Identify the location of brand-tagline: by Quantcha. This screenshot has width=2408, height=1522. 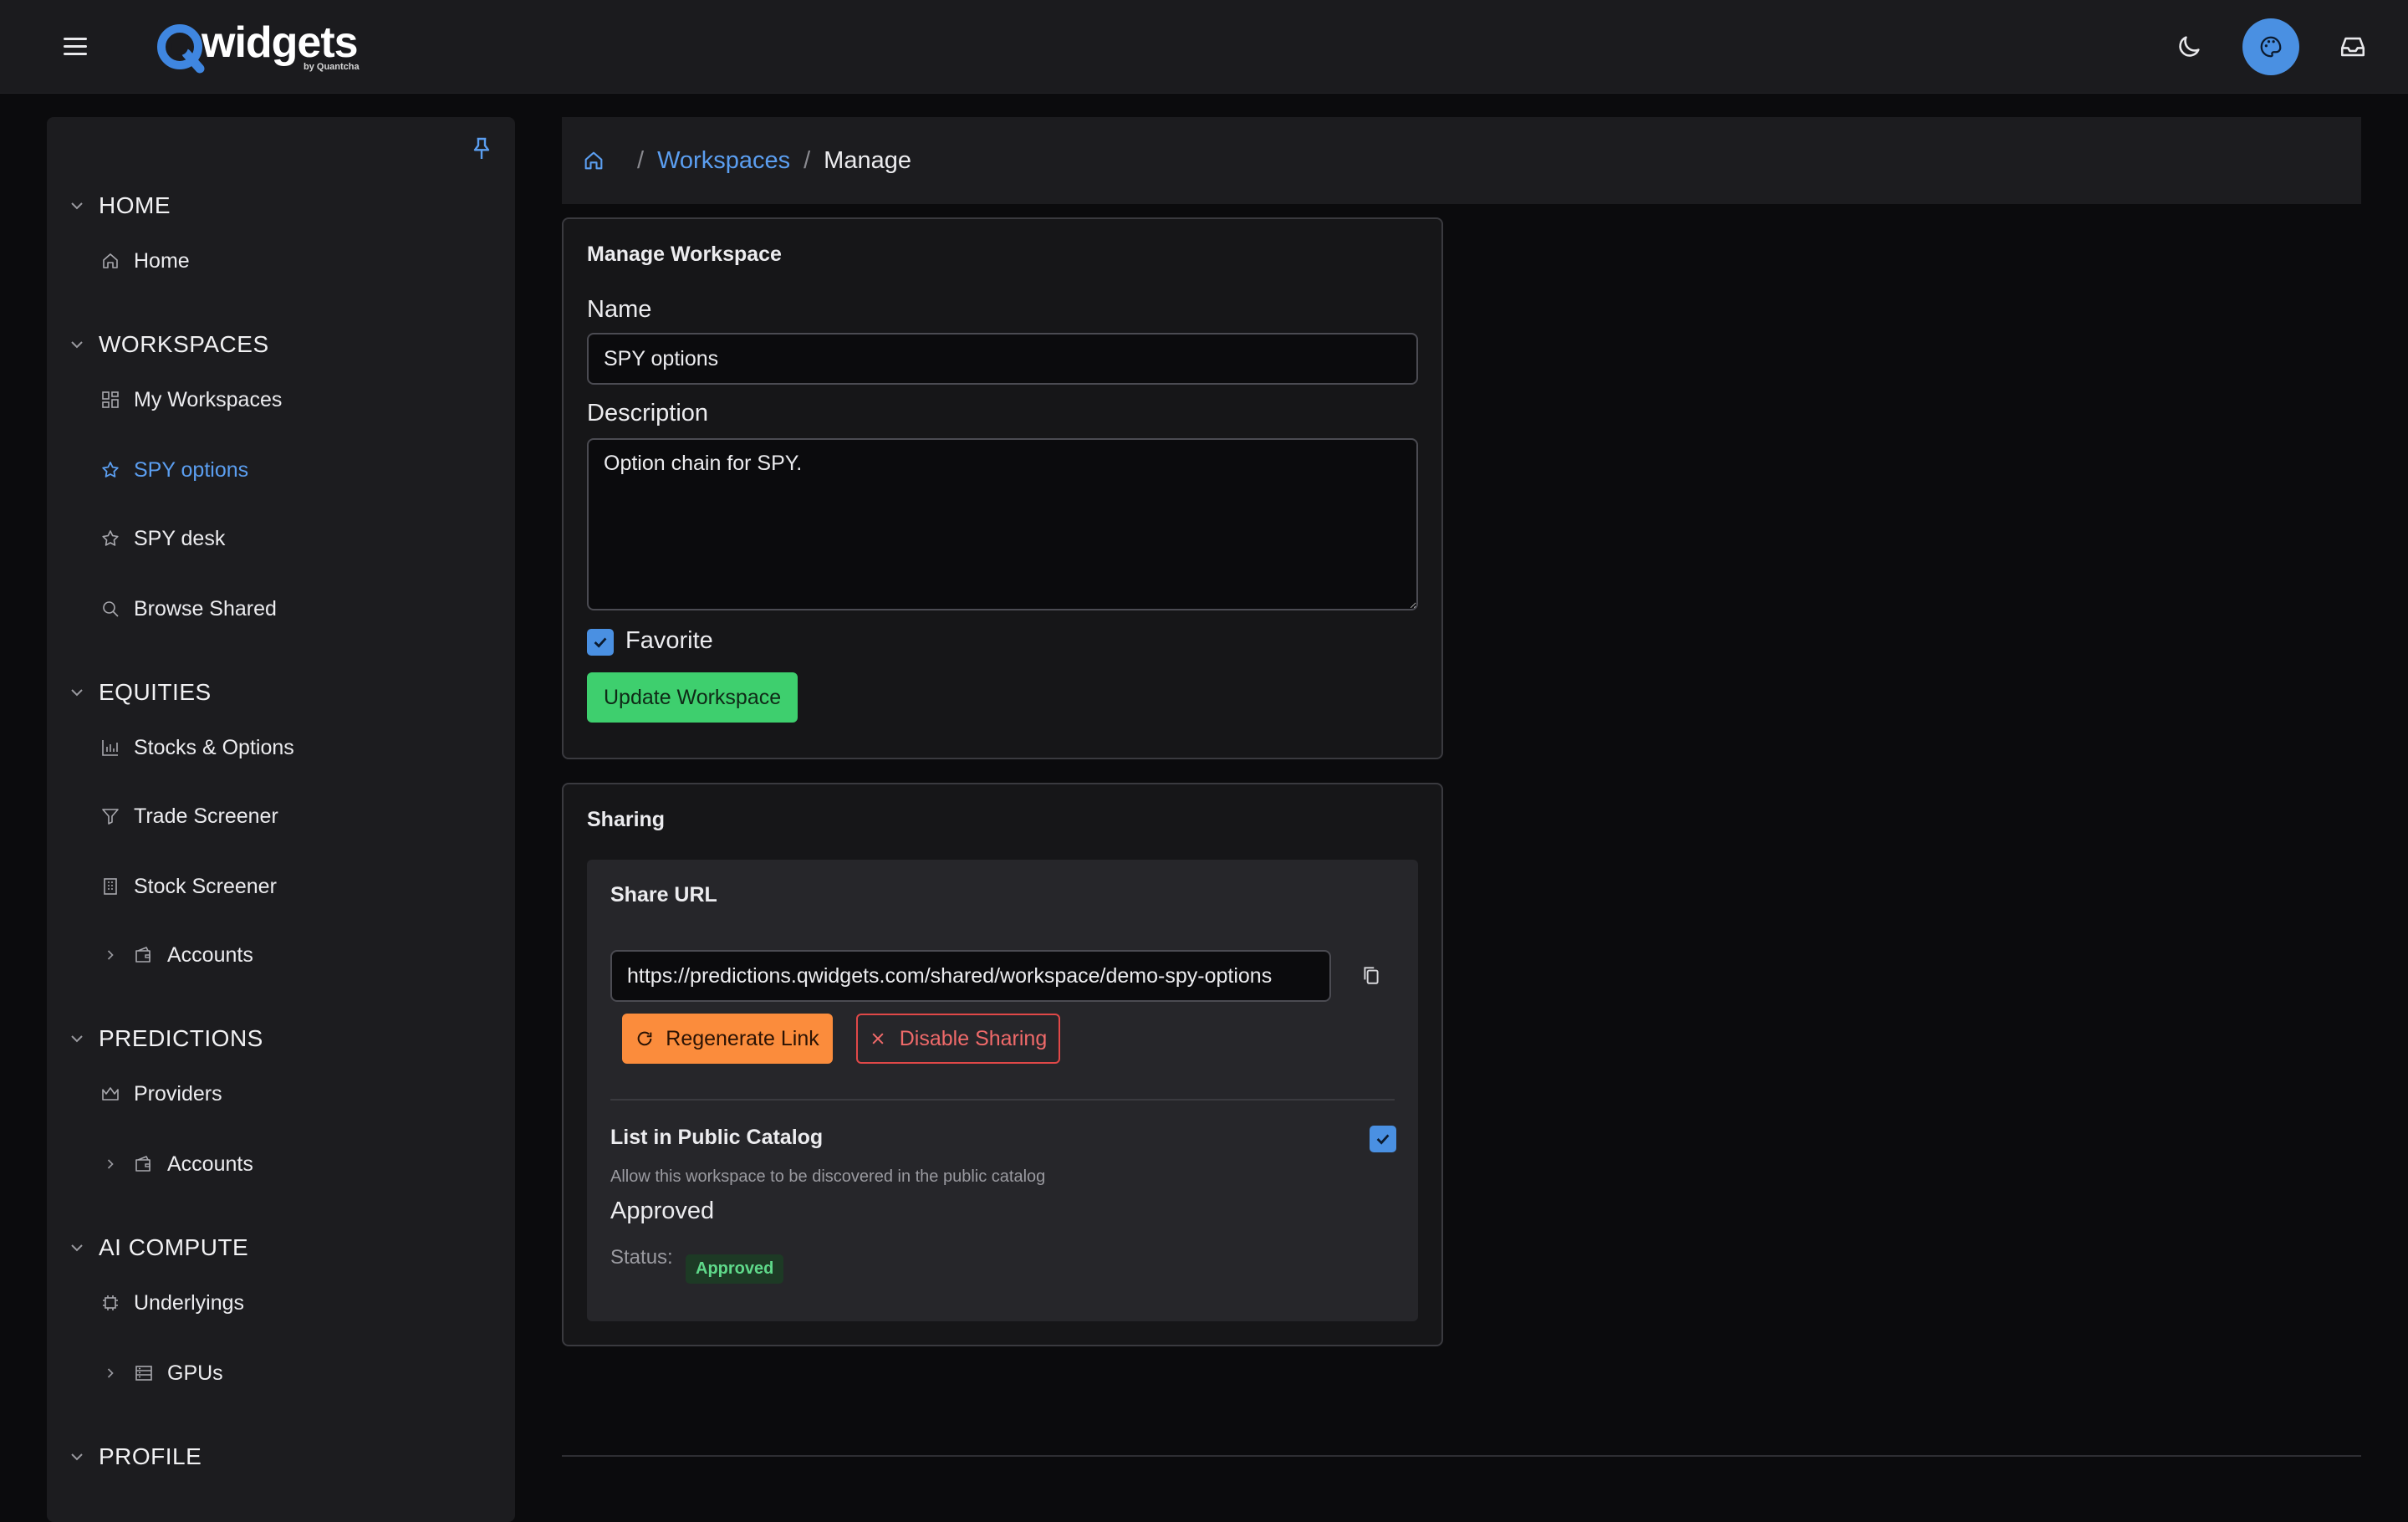
(332, 67).